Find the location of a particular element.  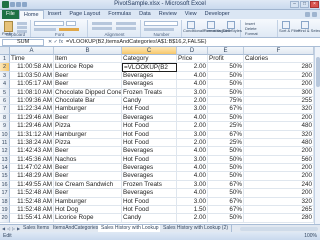

row-header: 2 is located at coordinates (5, 67).